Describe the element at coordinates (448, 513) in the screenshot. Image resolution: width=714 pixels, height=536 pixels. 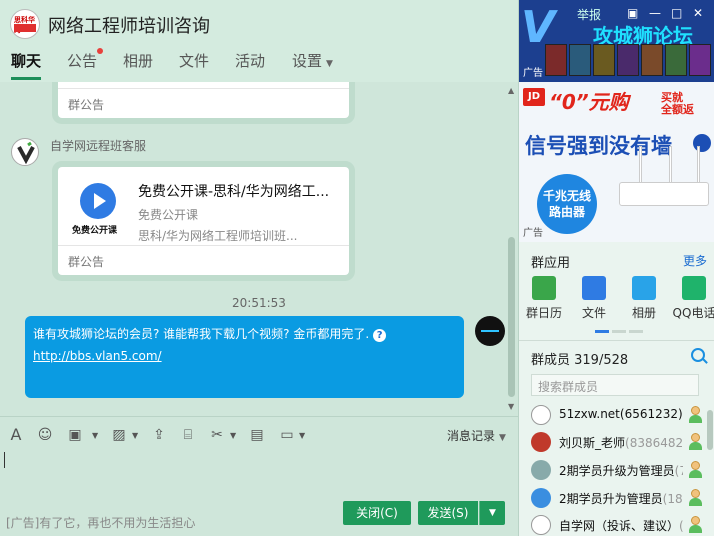
I see `send-button: 发送(S)` at that location.